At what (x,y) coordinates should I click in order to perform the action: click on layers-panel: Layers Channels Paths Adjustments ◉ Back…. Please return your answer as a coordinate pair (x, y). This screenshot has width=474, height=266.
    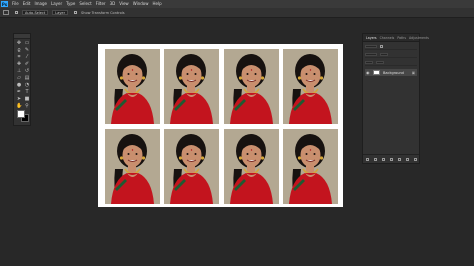
    Looking at the image, I should click on (395, 98).